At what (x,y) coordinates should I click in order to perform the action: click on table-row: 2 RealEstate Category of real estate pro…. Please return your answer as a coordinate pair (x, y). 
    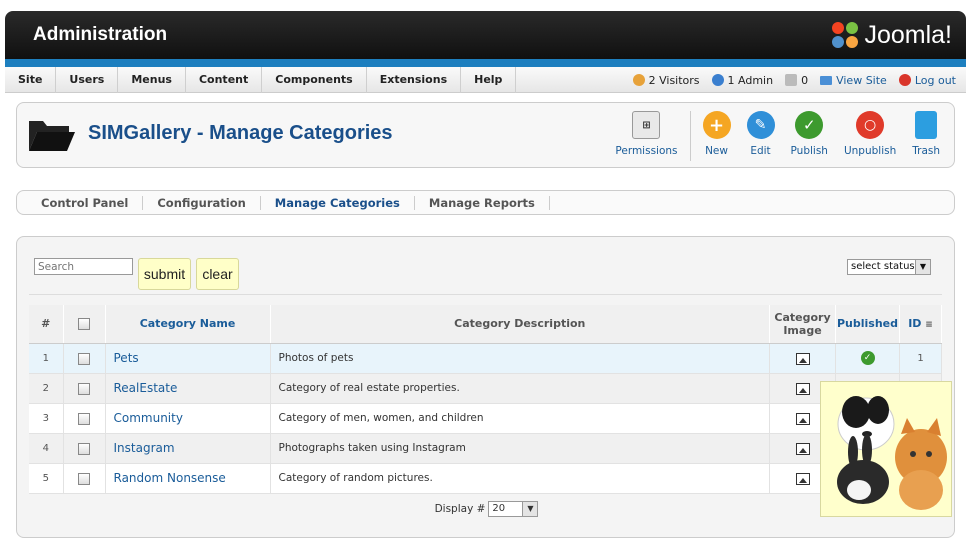
    Looking at the image, I should click on (485, 388).